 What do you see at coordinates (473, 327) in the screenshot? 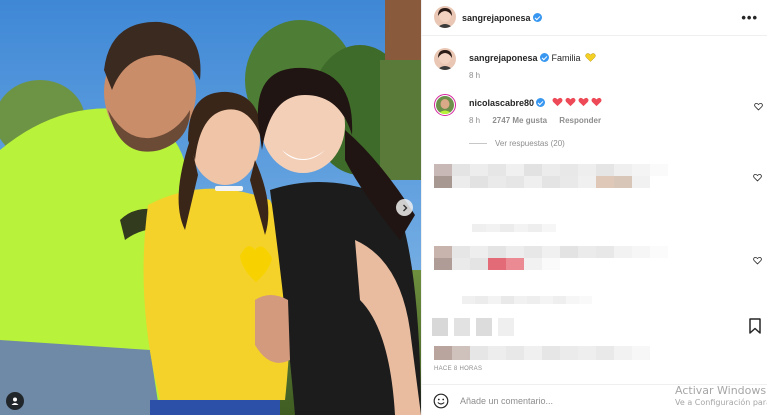
I see `blurred-action-icons` at bounding box center [473, 327].